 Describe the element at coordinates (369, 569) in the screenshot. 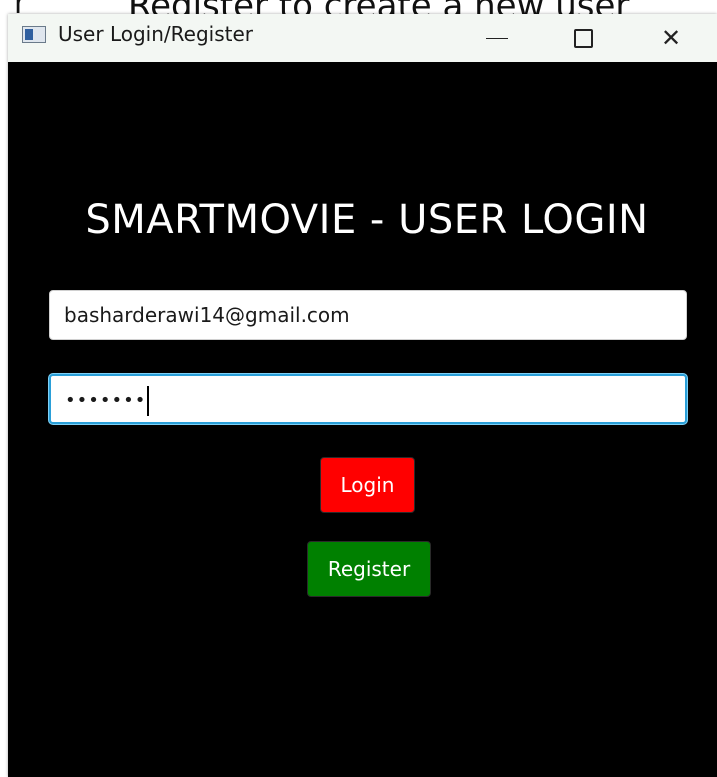

I see `register-button: Register` at that location.